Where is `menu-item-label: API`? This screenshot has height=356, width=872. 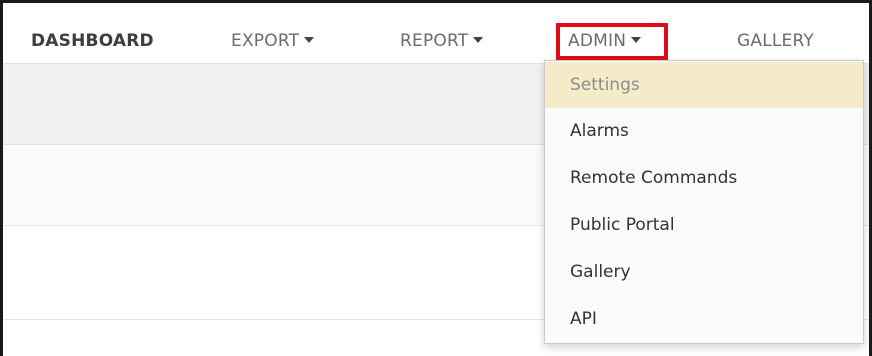
menu-item-label: API is located at coordinates (583, 319).